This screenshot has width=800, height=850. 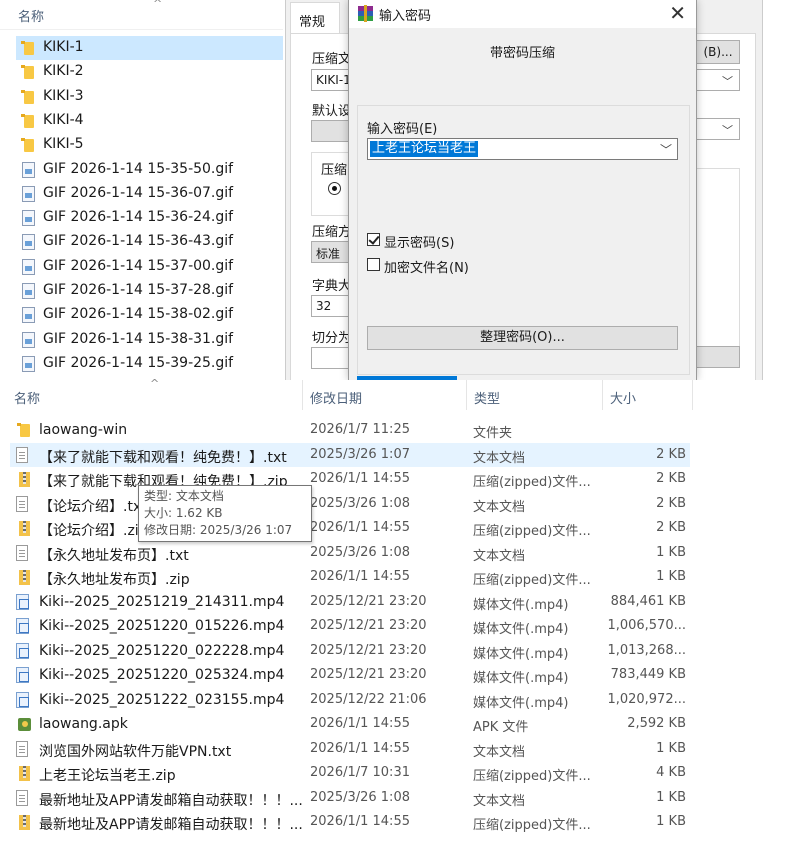 I want to click on modified-date: 2026/1/7 11:25, so click(x=360, y=429).